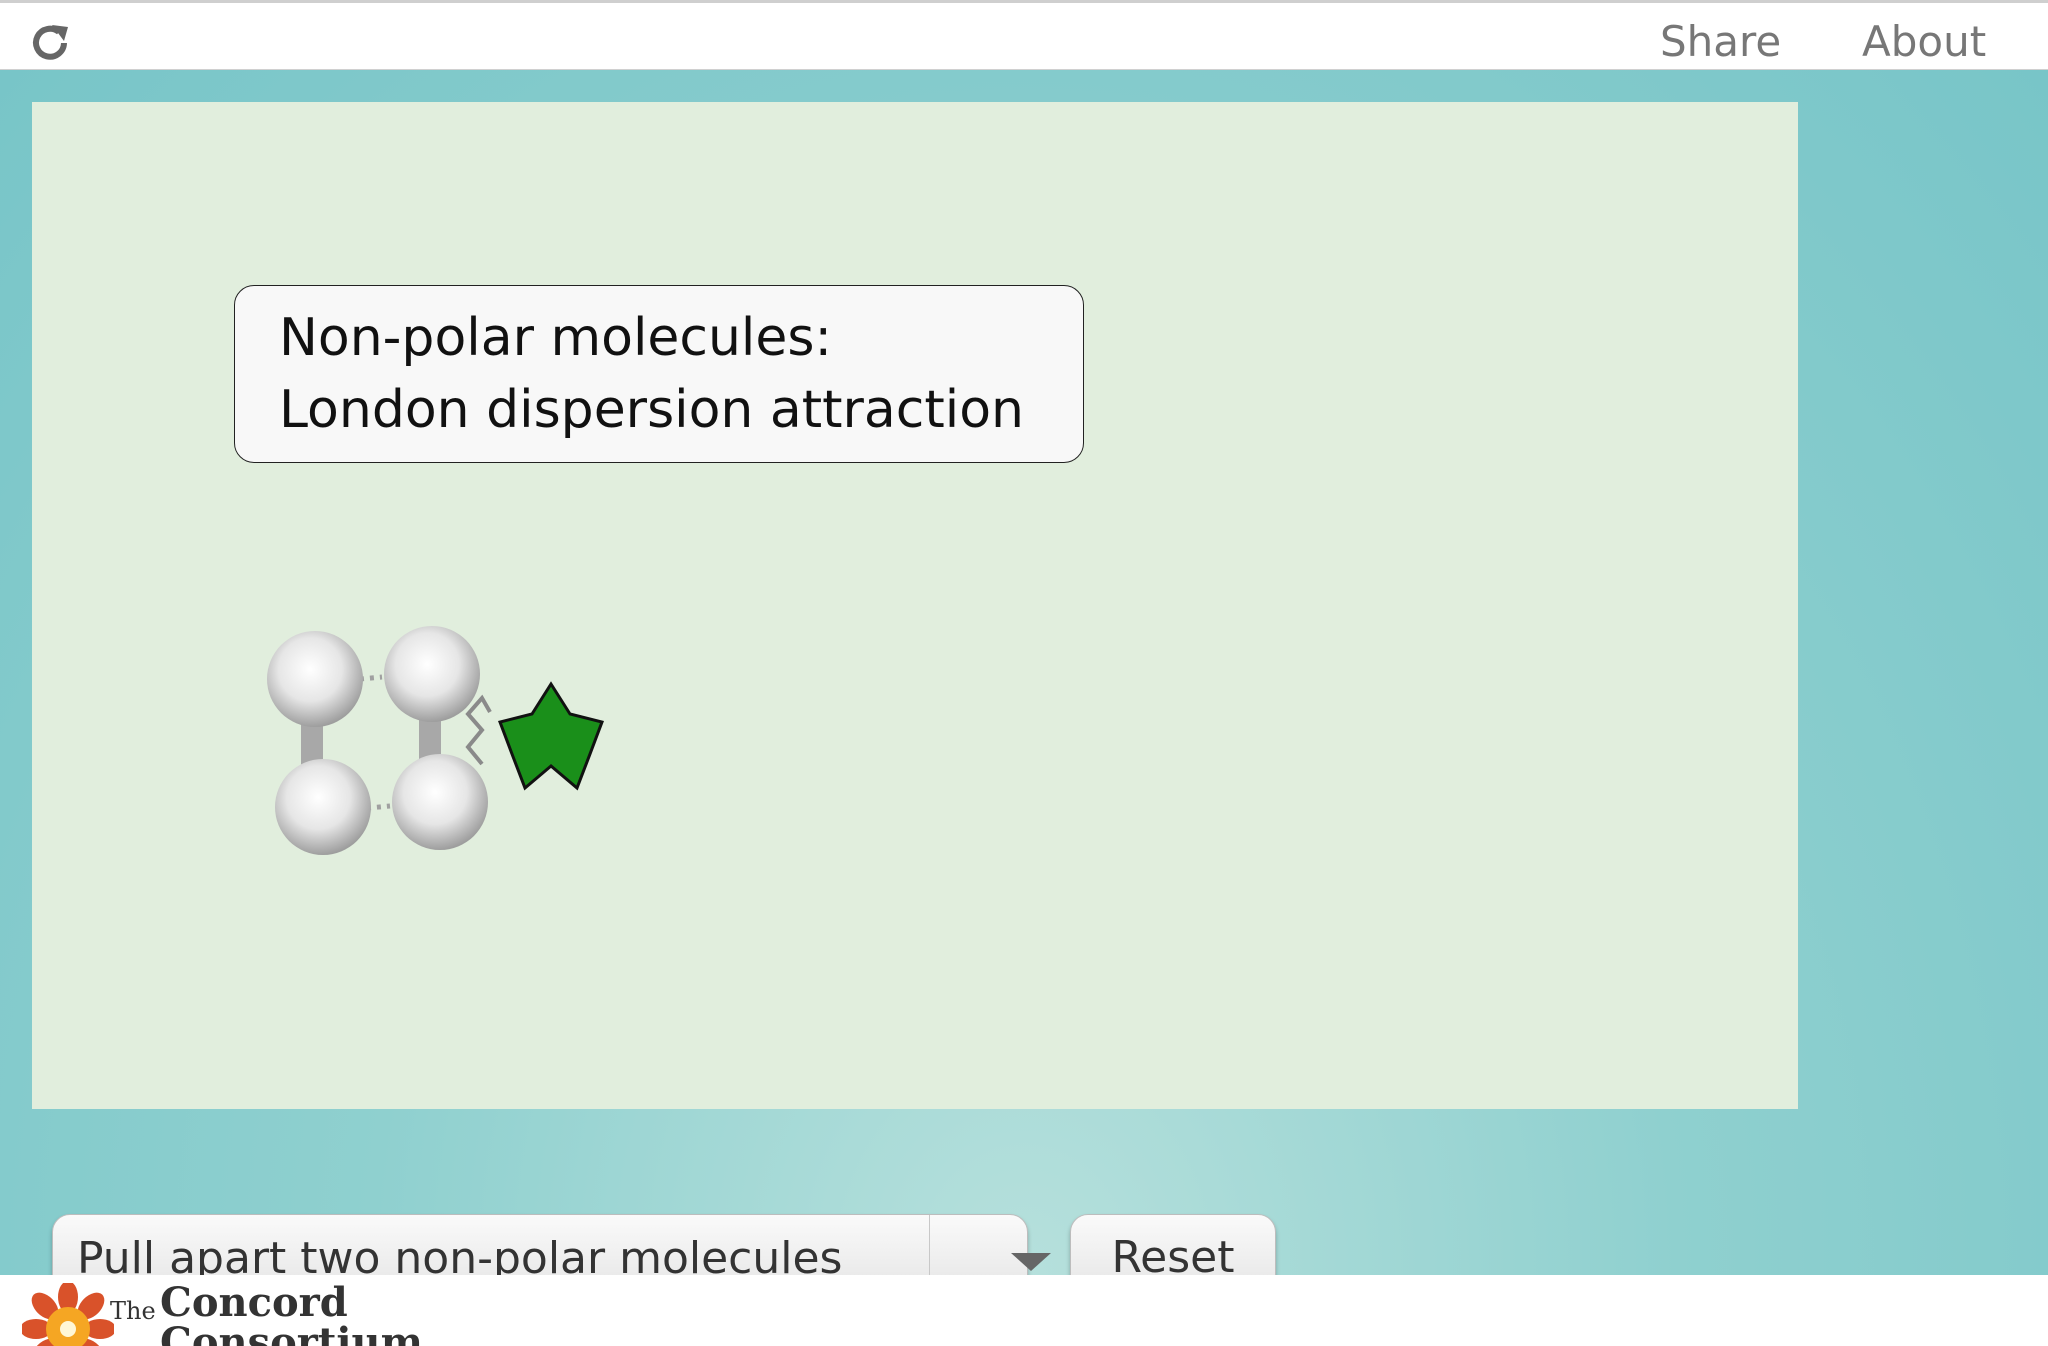  What do you see at coordinates (432, 742) in the screenshot?
I see `molecule-pair` at bounding box center [432, 742].